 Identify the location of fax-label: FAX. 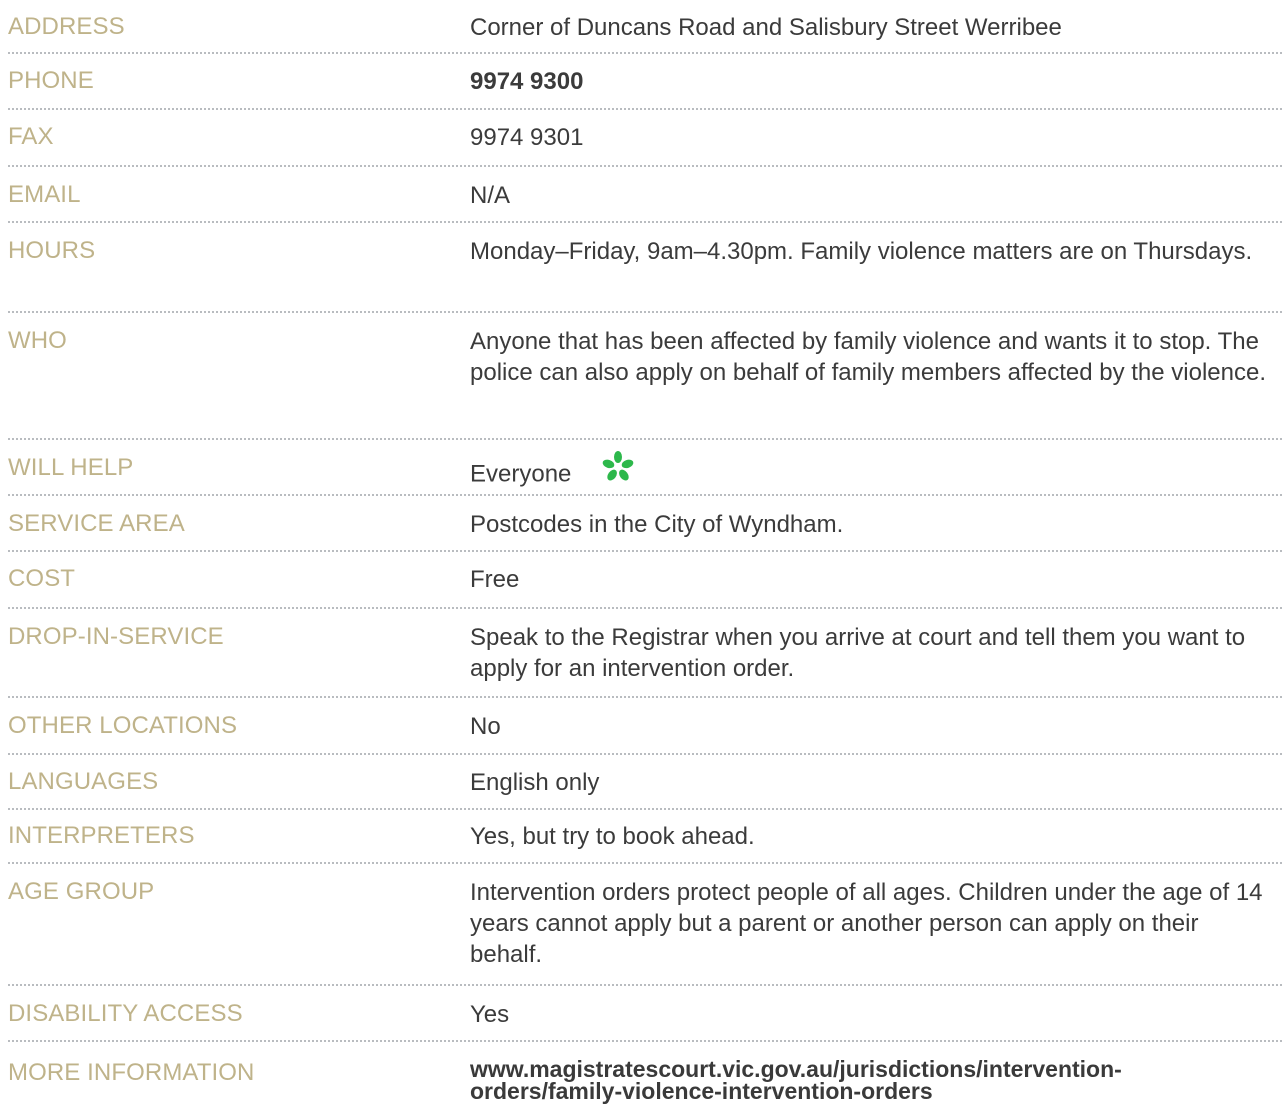
(31, 136).